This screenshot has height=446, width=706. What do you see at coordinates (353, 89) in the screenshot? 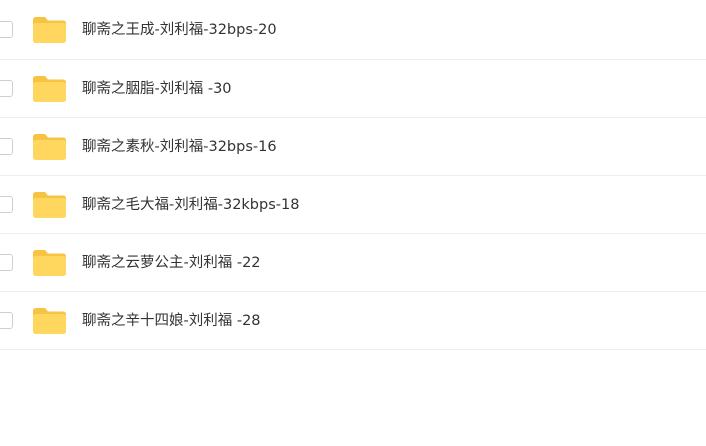
I see `list-item: 聊斋之胭脂-刘利福 -30` at bounding box center [353, 89].